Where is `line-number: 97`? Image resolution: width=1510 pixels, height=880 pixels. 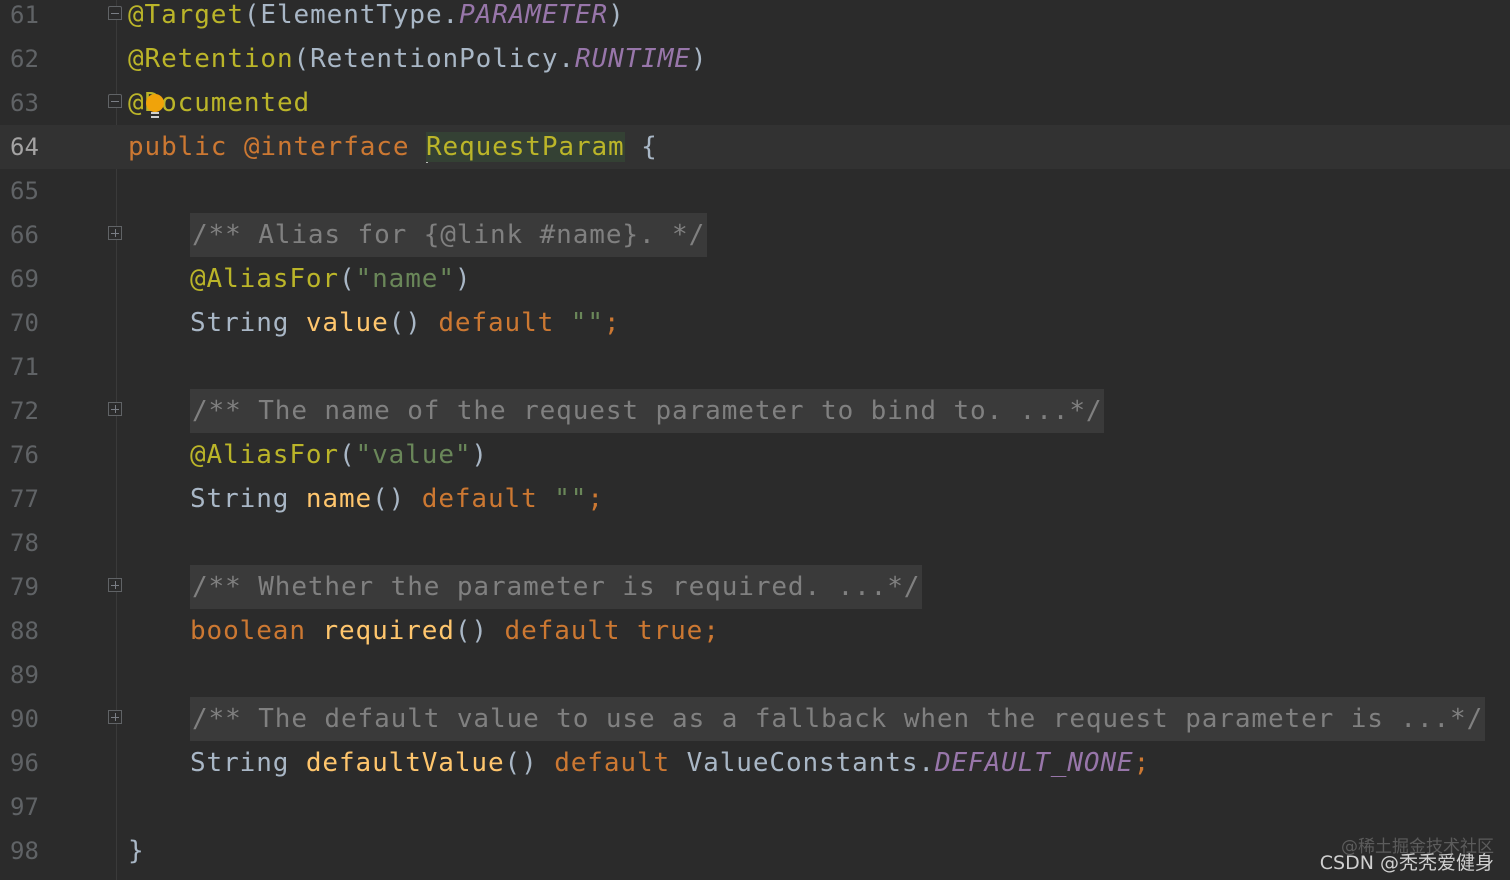 line-number: 97 is located at coordinates (24, 807).